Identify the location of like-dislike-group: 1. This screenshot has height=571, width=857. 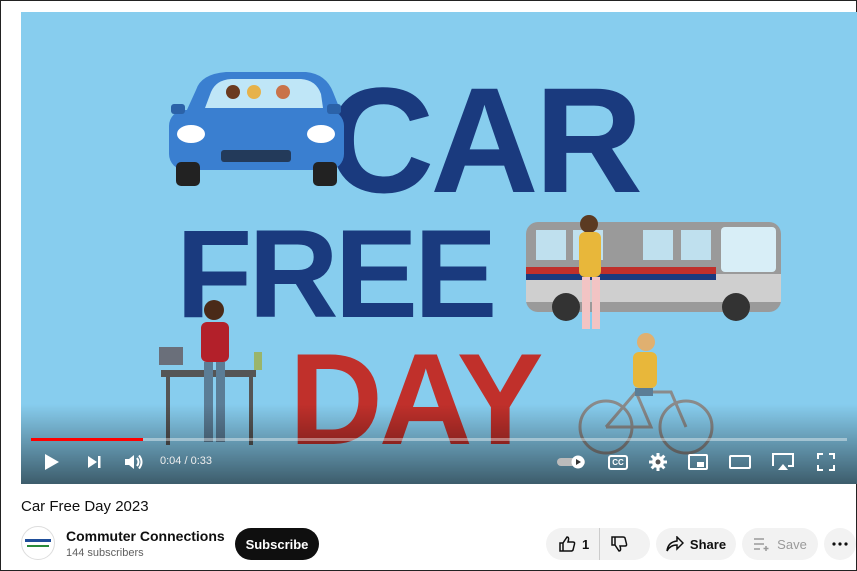
(598, 544).